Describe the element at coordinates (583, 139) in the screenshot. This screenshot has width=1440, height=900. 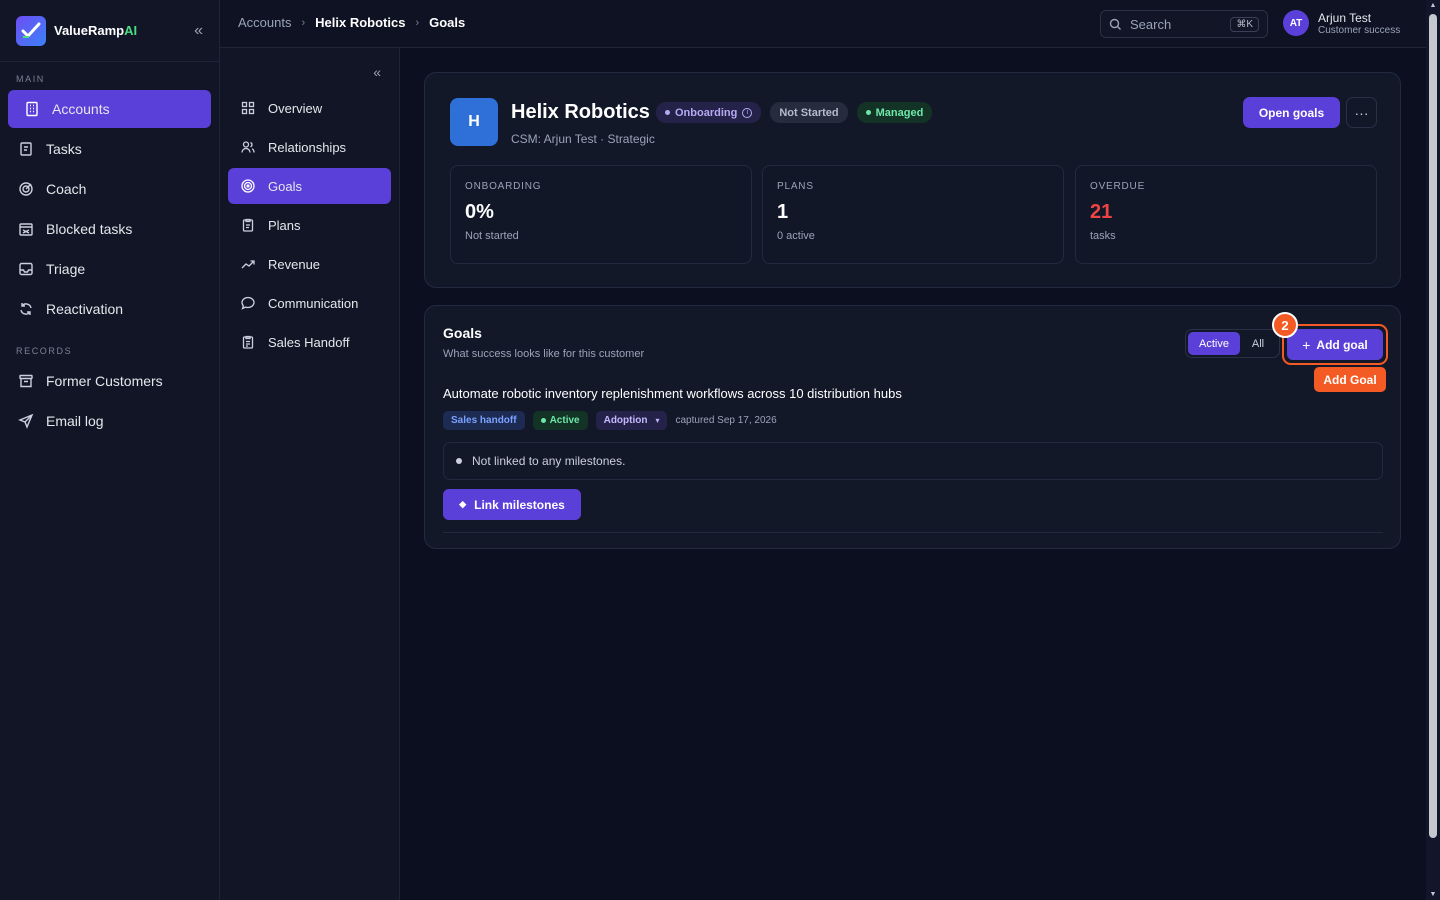
I see `account-subtitle: CSM: Arjun Test · Strategic` at that location.